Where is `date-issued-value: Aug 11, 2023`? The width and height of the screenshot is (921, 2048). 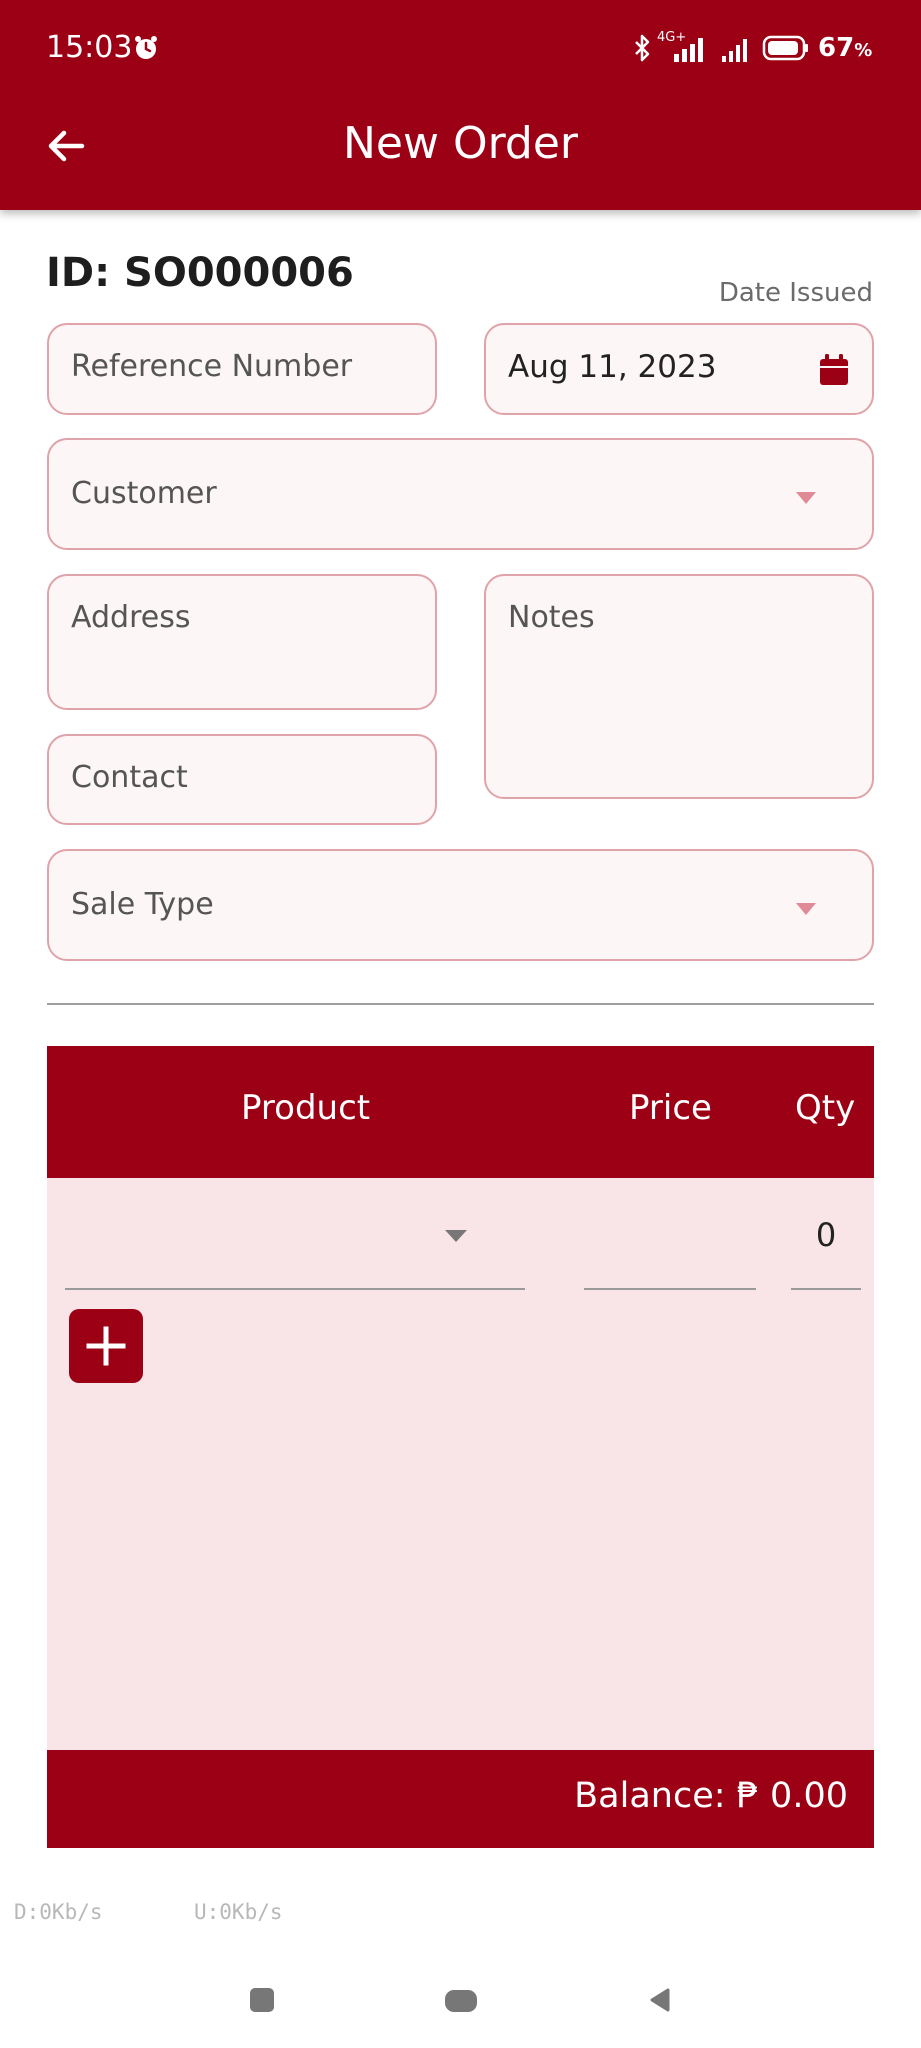
date-issued-value: Aug 11, 2023 is located at coordinates (612, 367).